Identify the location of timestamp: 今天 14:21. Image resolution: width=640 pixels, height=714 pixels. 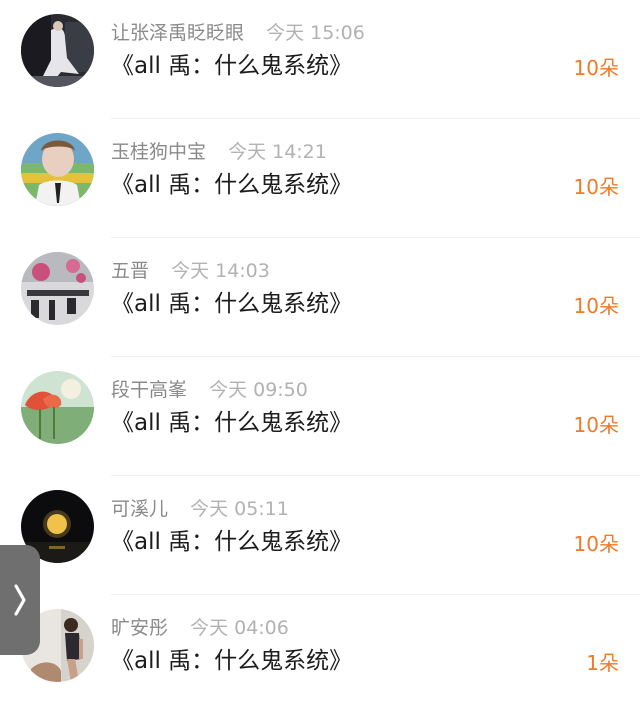
(277, 152).